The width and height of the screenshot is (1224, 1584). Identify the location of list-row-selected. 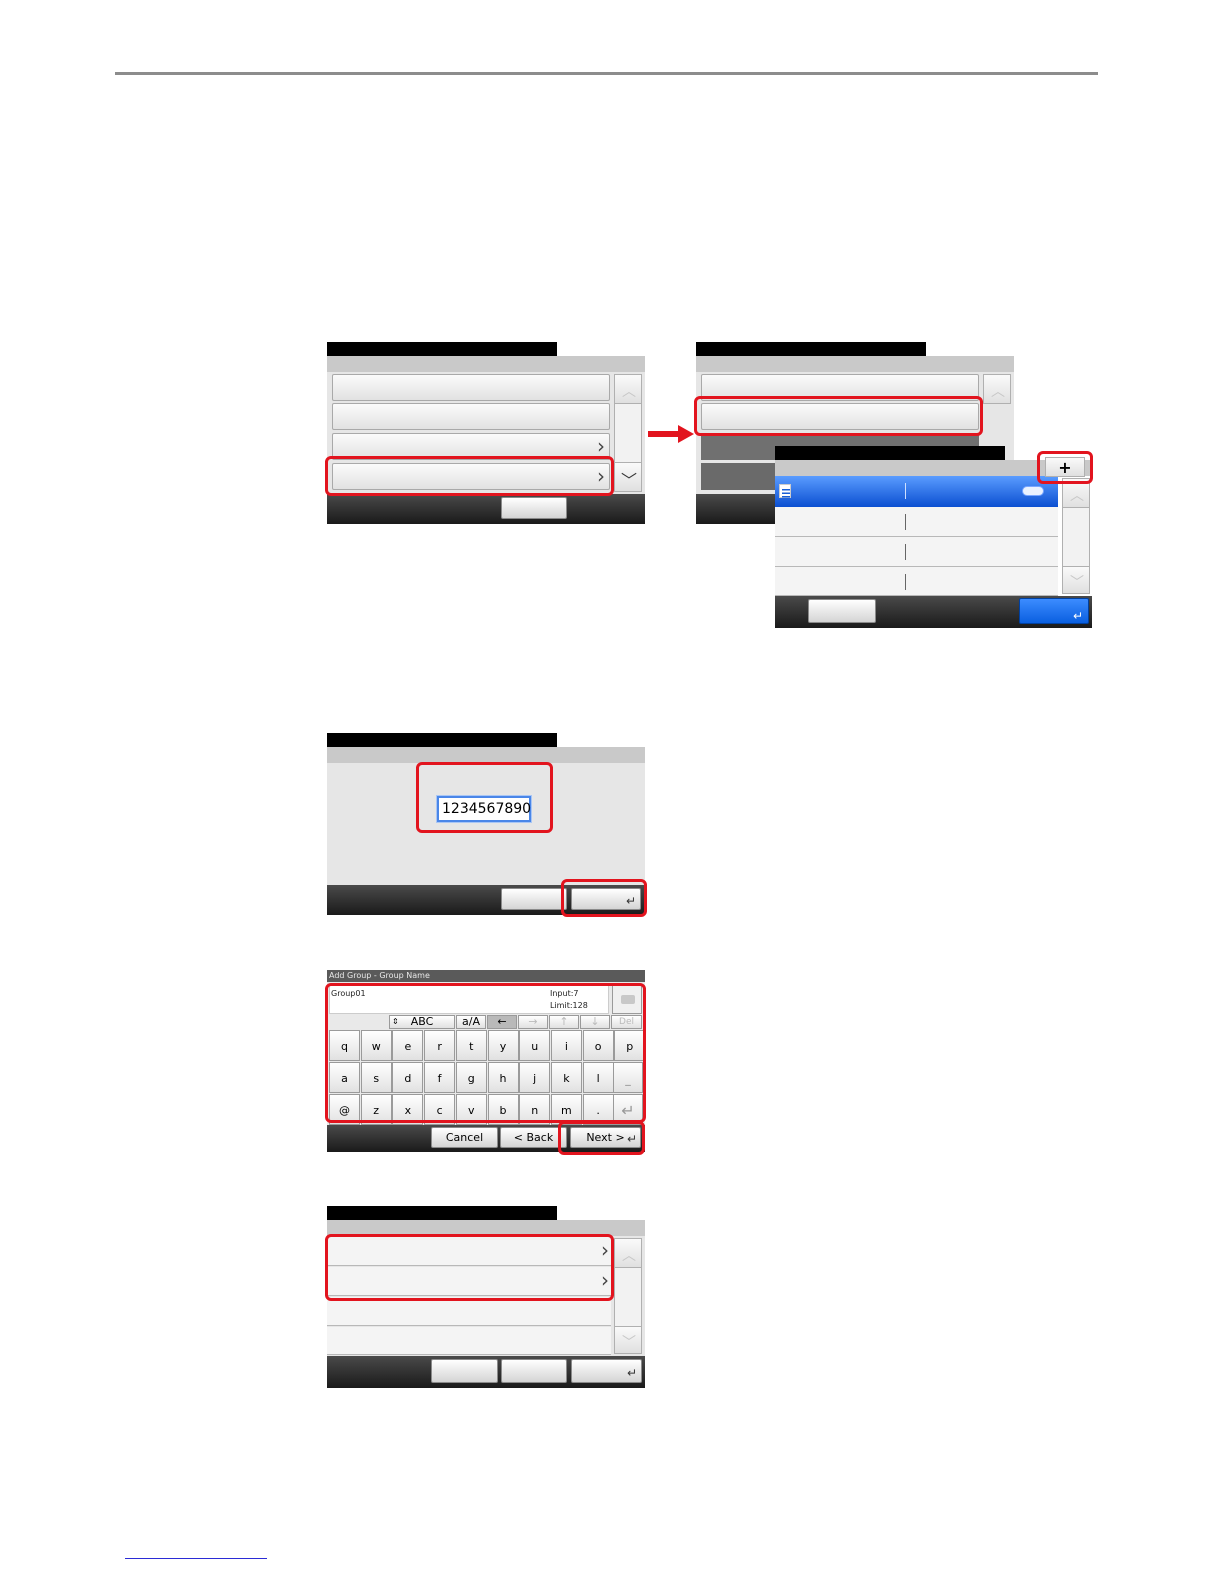
(916, 491).